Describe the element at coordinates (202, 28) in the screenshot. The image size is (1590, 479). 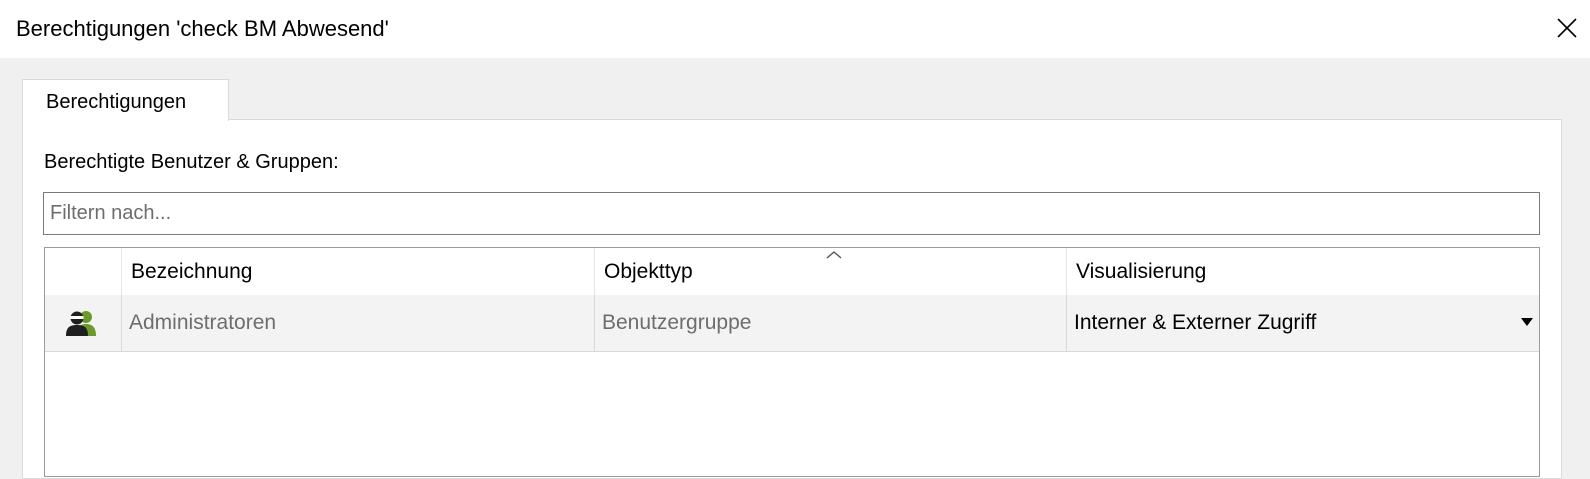
I see `window-title: Berechtigungen 'check BM Abwesend'` at that location.